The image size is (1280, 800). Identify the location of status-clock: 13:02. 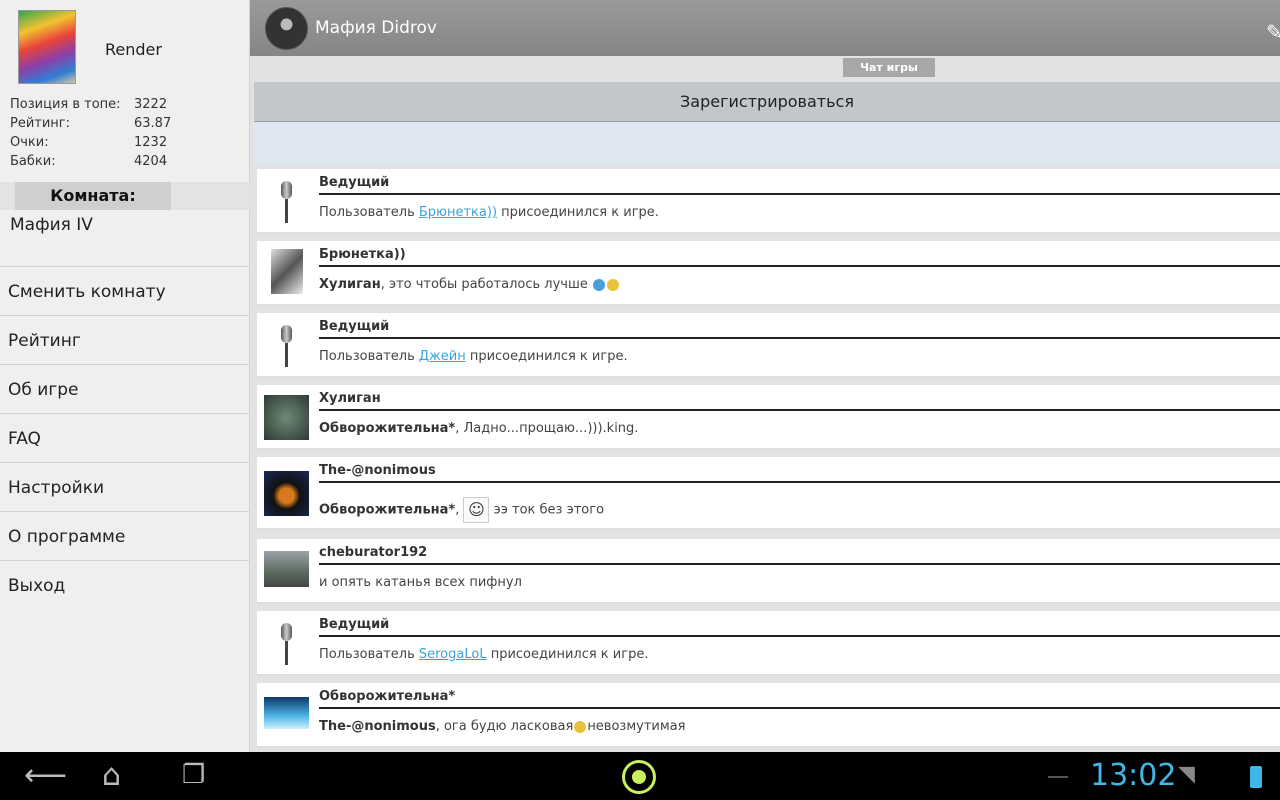
(1133, 775).